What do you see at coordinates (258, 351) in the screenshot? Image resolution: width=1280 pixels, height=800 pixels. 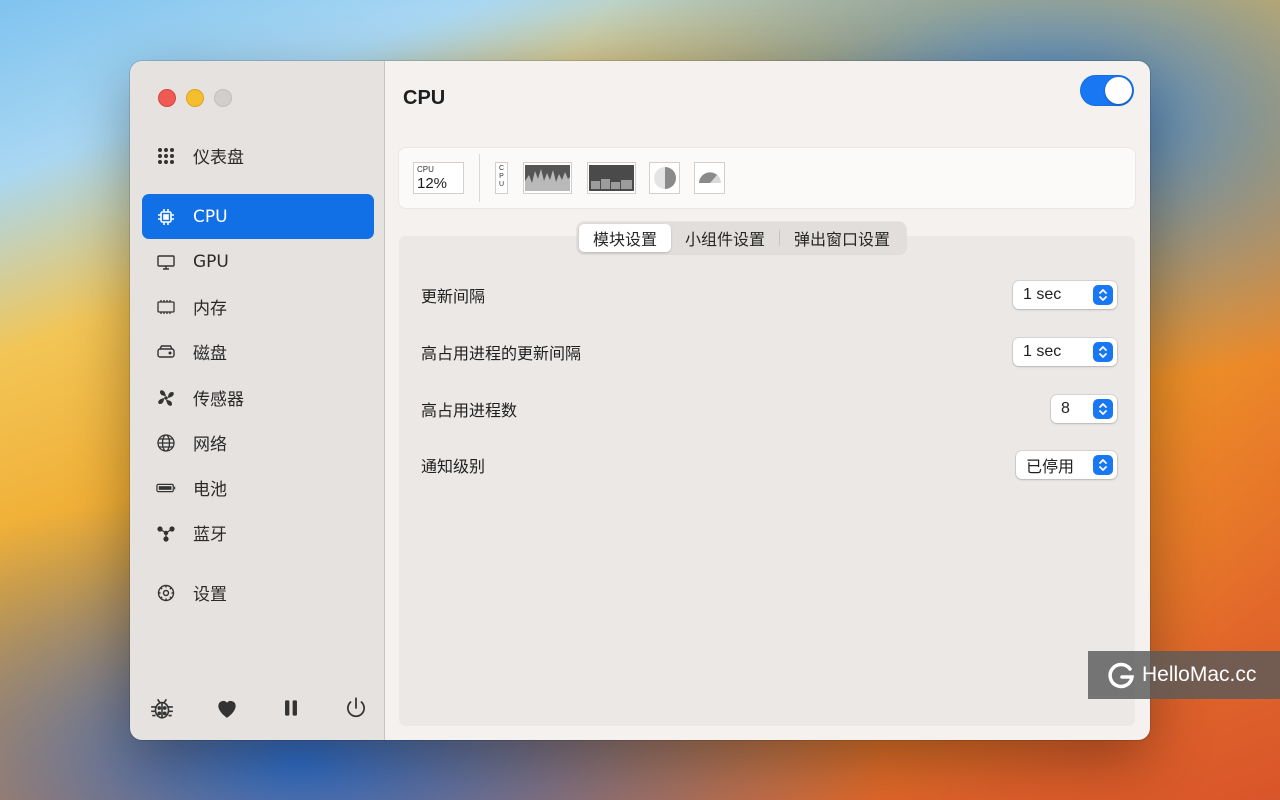 I see `sidebar-item-disk: 磁盘` at bounding box center [258, 351].